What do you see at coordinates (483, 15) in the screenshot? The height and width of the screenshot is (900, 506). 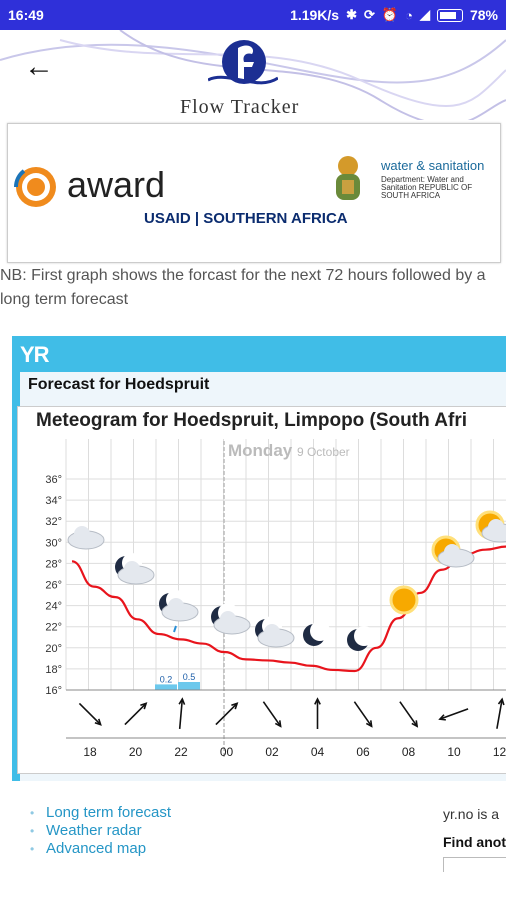 I see `battery-percent: 78%` at bounding box center [483, 15].